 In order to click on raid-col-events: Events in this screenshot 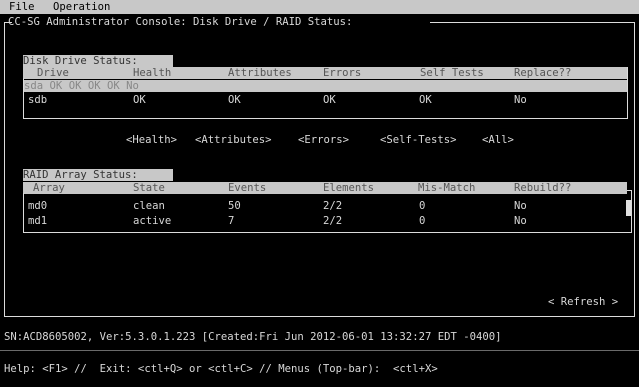, I will do `click(247, 188)`.